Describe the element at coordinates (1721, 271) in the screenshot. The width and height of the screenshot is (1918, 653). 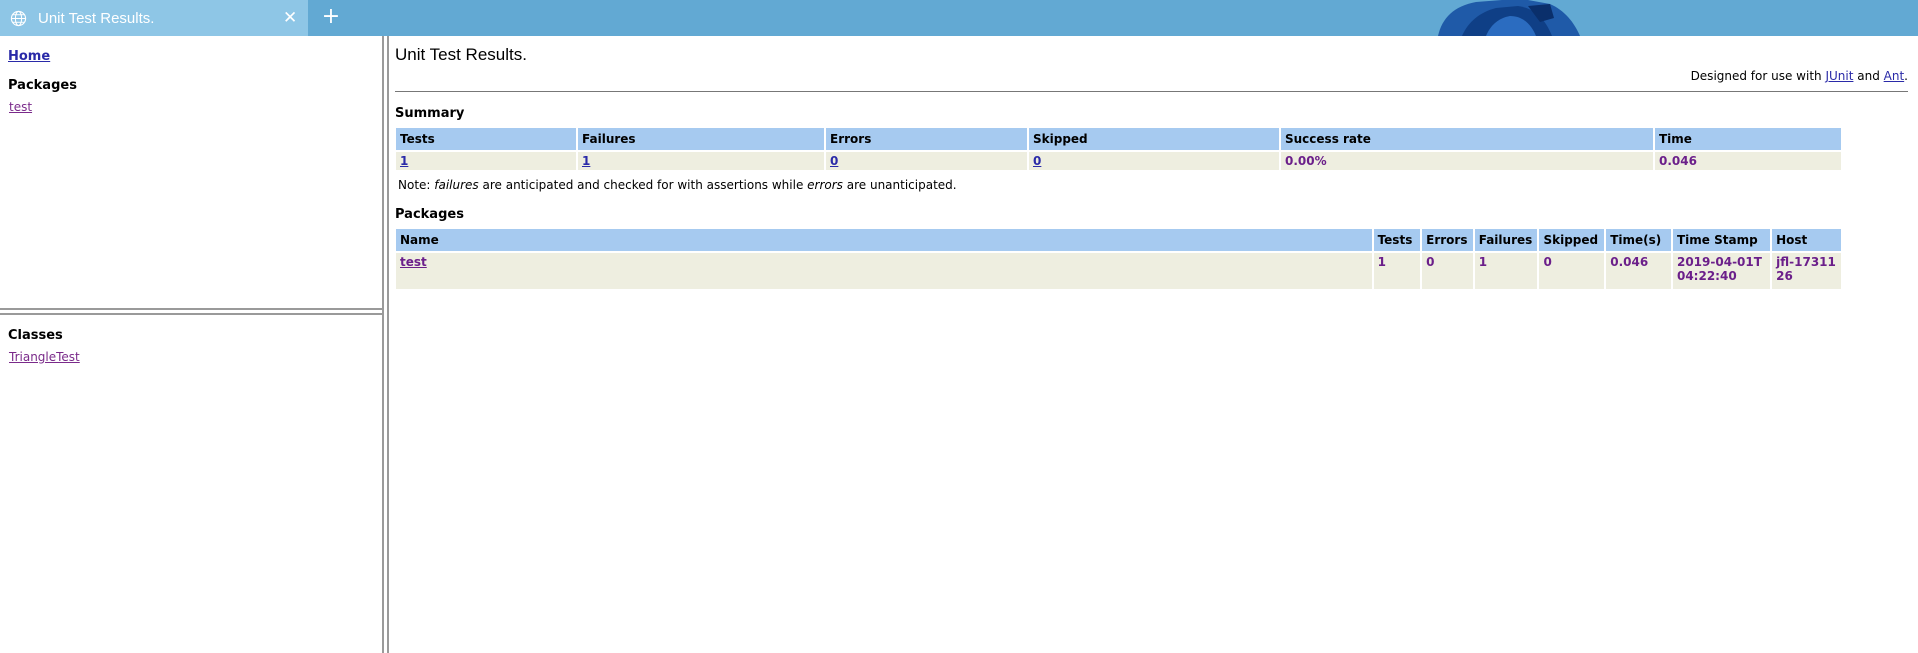
I see `package-timestamp: 2019-04-01T04:22:40` at that location.